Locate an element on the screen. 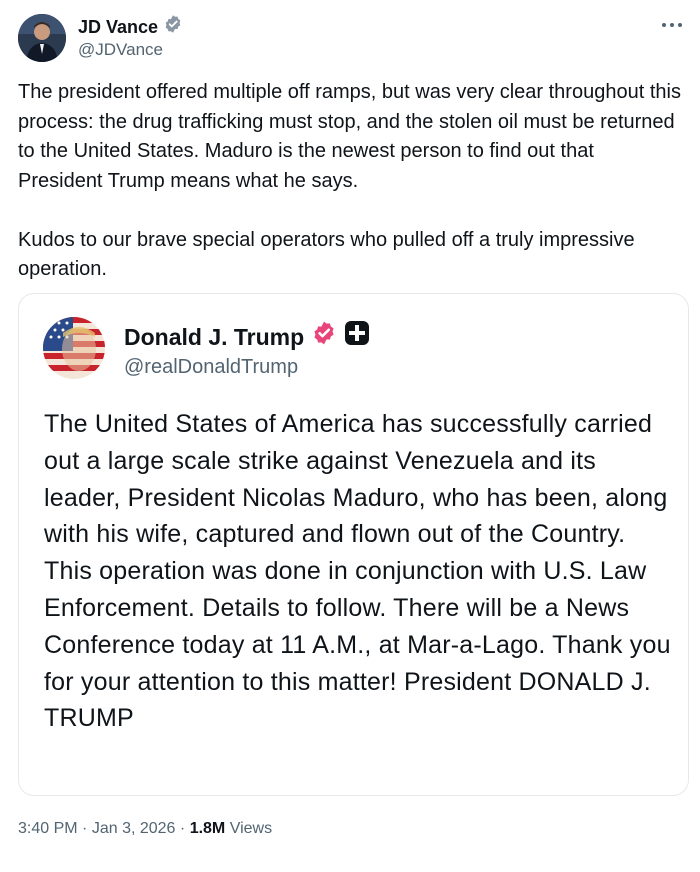 This screenshot has width=700, height=872. author-avatar is located at coordinates (42, 38).